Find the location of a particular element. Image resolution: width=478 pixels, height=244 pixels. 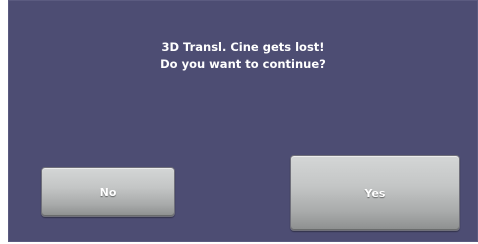

message-line-2: Do you want to continue? is located at coordinates (243, 64).